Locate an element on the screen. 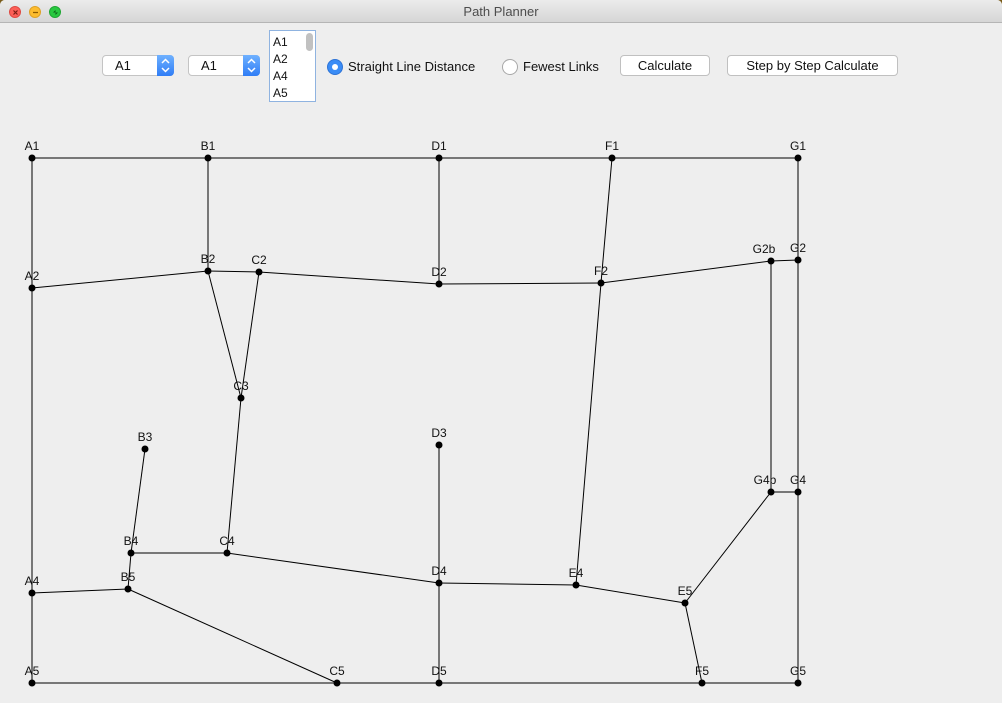  window-title: Path Planner is located at coordinates (501, 11).